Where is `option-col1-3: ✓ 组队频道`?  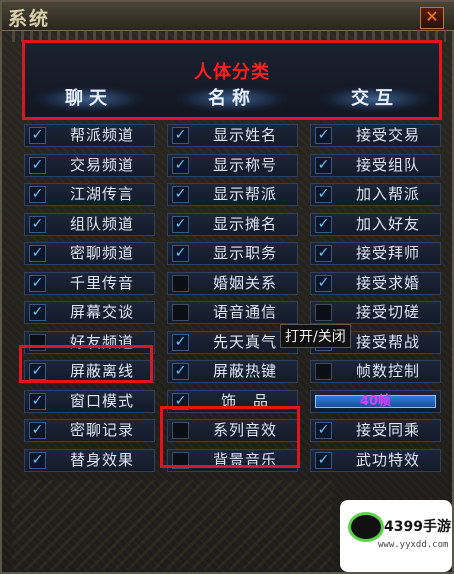
option-col1-3: ✓ 组队频道 is located at coordinates (89, 224).